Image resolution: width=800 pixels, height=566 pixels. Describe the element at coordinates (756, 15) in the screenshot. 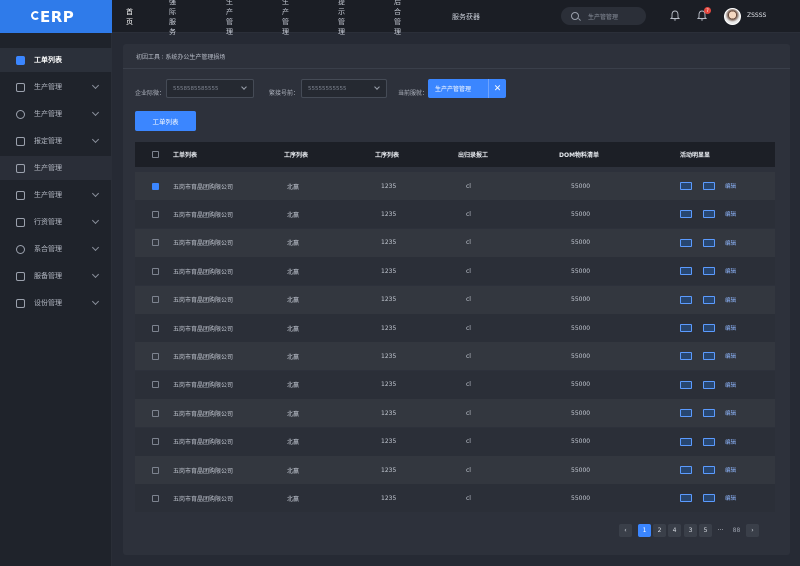

I see `user-name: ZSSSS` at that location.